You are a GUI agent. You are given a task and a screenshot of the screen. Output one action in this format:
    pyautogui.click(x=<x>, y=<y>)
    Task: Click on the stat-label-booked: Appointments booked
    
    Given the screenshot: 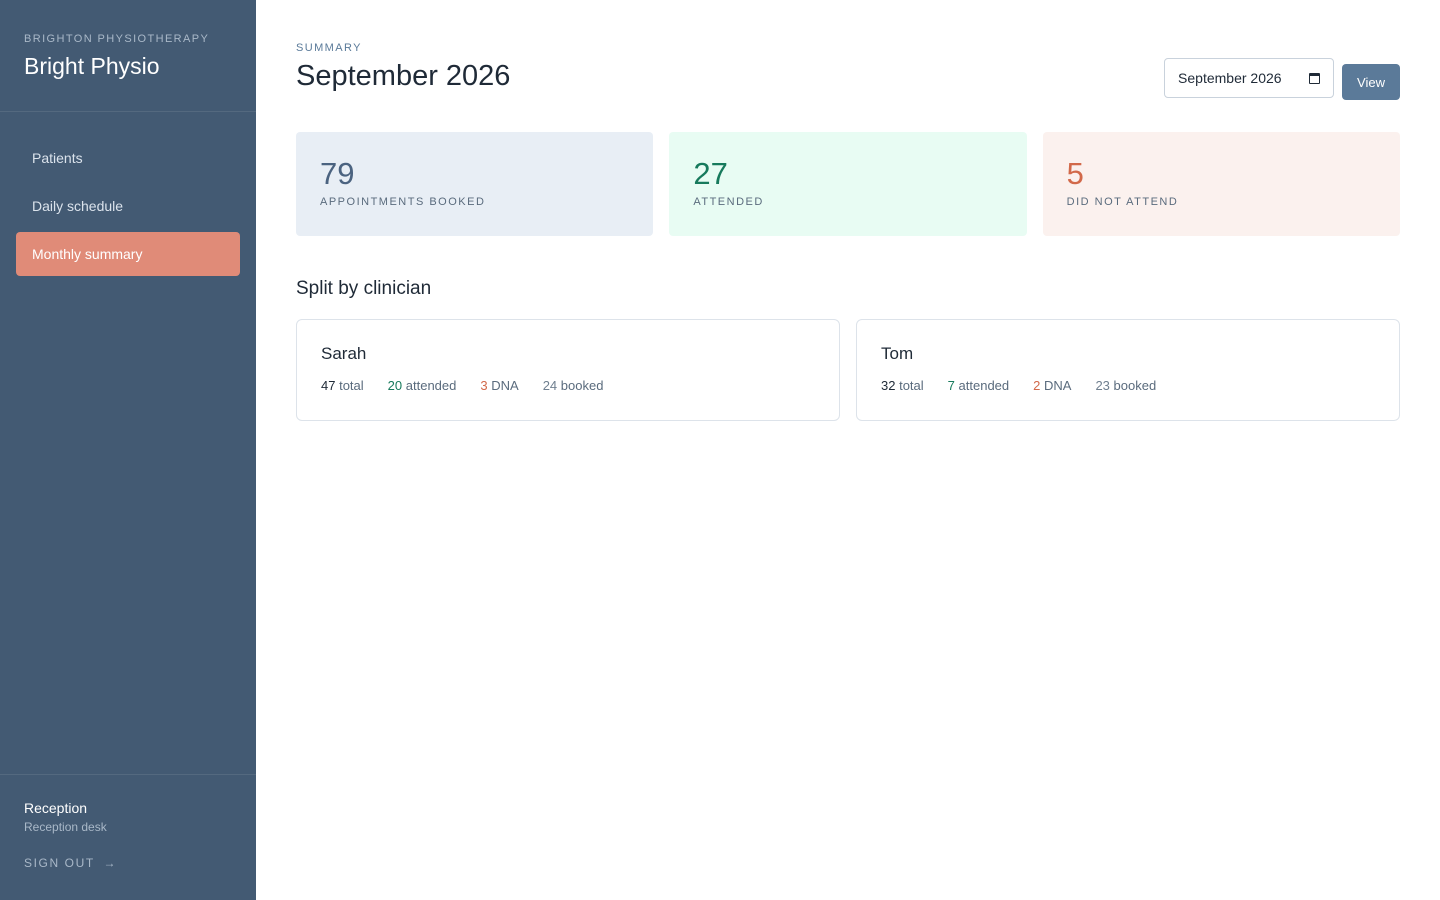 What is the action you would take?
    pyautogui.click(x=403, y=202)
    